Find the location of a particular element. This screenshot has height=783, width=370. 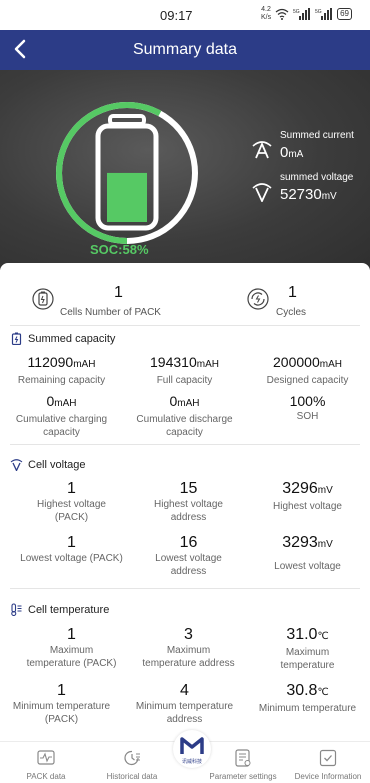

cell-temperature-header: Cell temperature is located at coordinates (59, 609).